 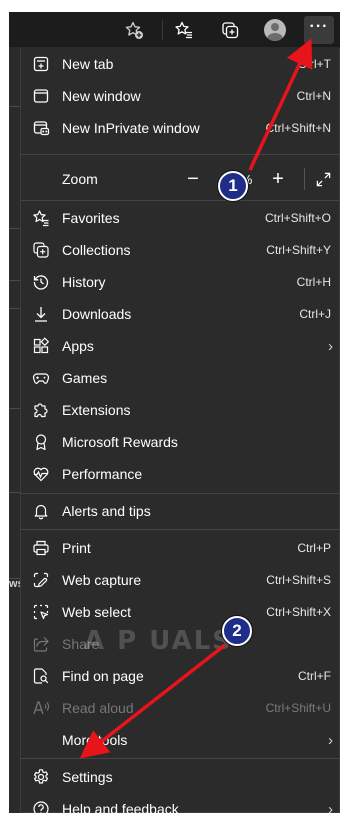 I want to click on menu-item-label: History, so click(x=84, y=282).